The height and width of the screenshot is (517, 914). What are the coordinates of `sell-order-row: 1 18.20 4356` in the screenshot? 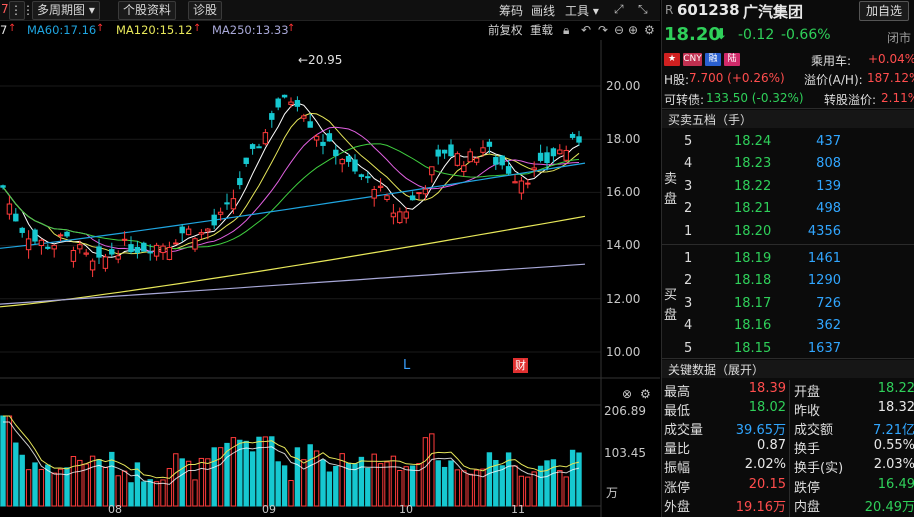 It's located at (788, 232).